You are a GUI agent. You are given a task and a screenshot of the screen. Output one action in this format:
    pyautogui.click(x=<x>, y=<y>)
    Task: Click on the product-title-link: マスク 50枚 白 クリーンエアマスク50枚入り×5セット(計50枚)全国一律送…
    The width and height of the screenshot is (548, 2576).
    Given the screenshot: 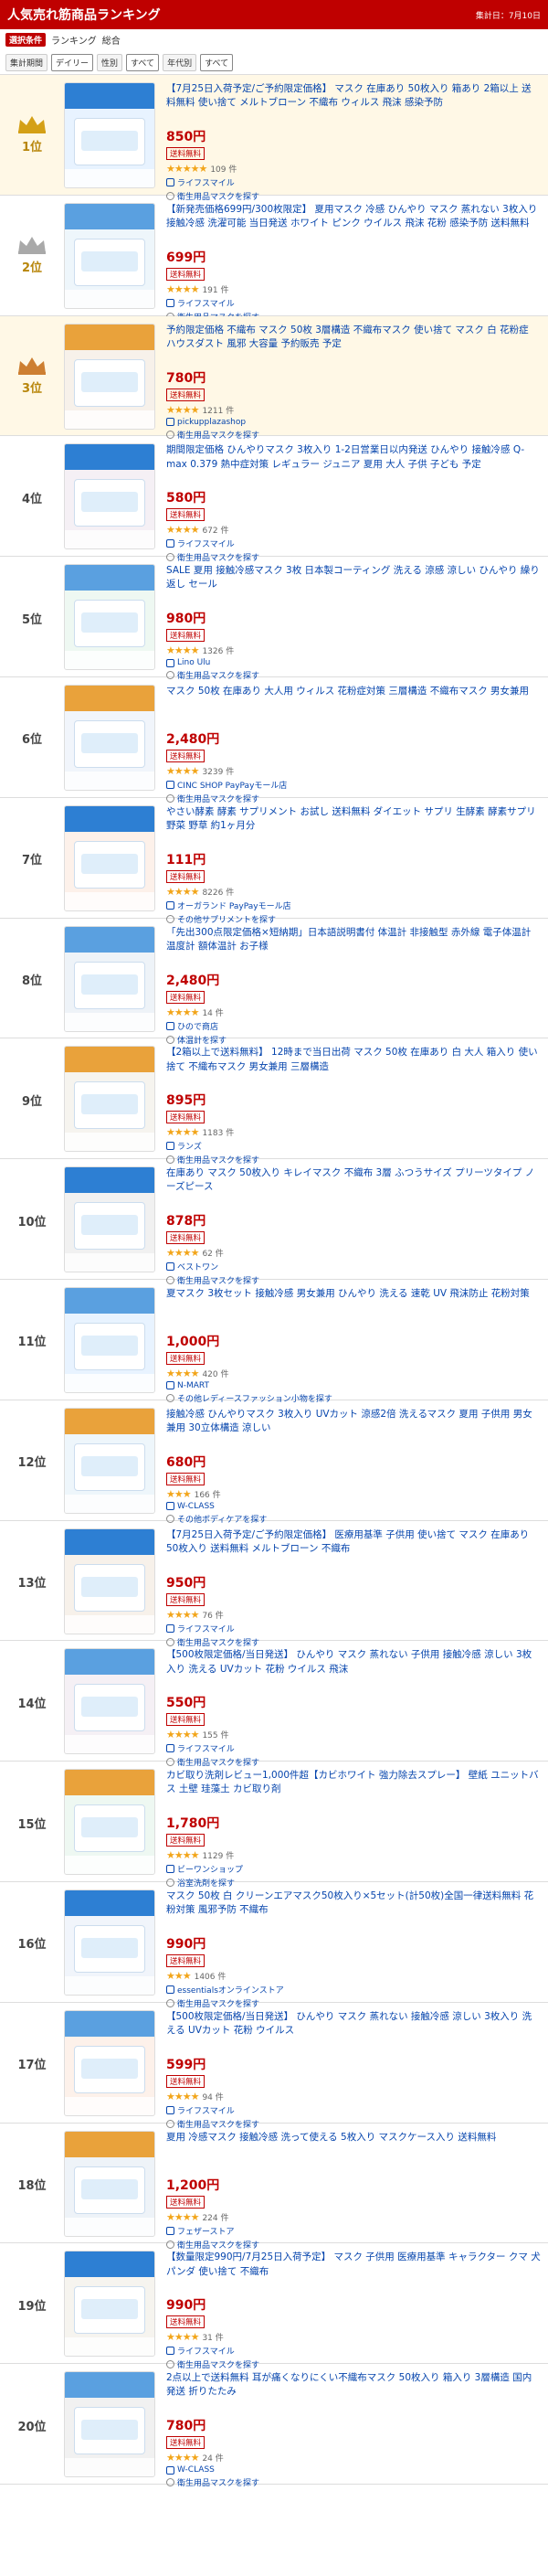 What is the action you would take?
    pyautogui.click(x=353, y=1910)
    